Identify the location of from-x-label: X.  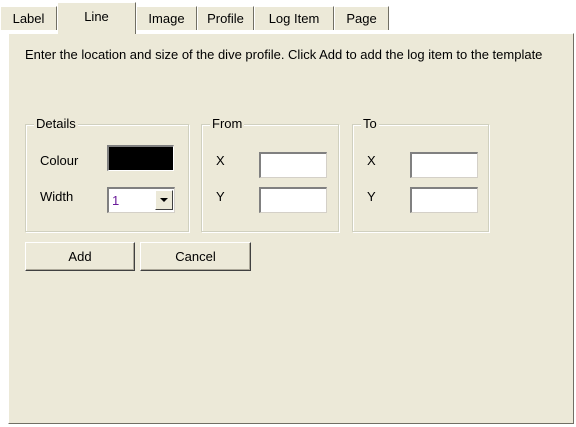
(220, 160).